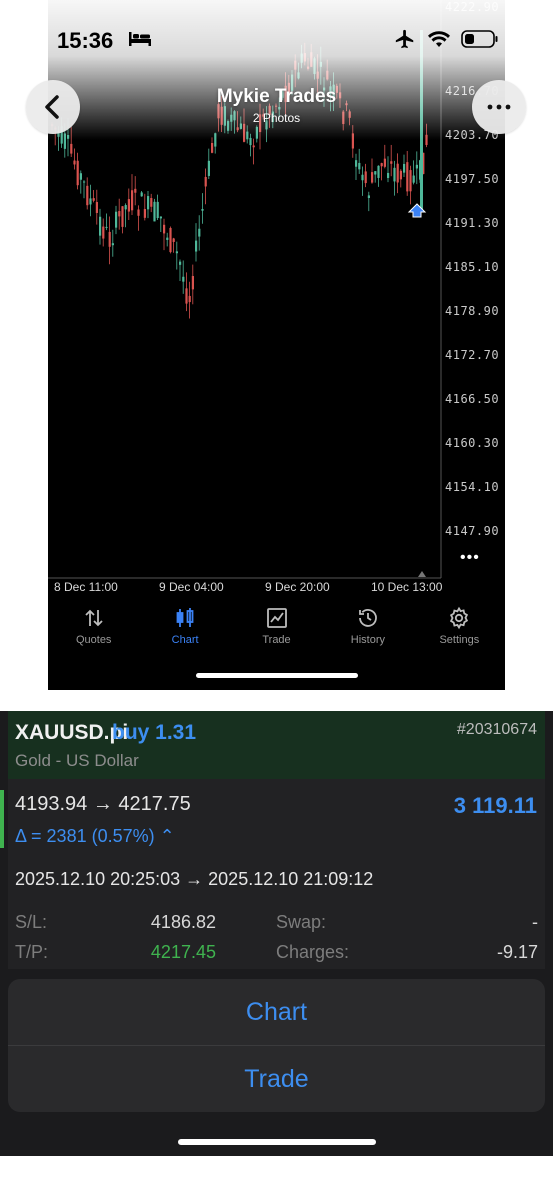 The width and height of the screenshot is (553, 1200). I want to click on tab-label: Trade, so click(276, 640).